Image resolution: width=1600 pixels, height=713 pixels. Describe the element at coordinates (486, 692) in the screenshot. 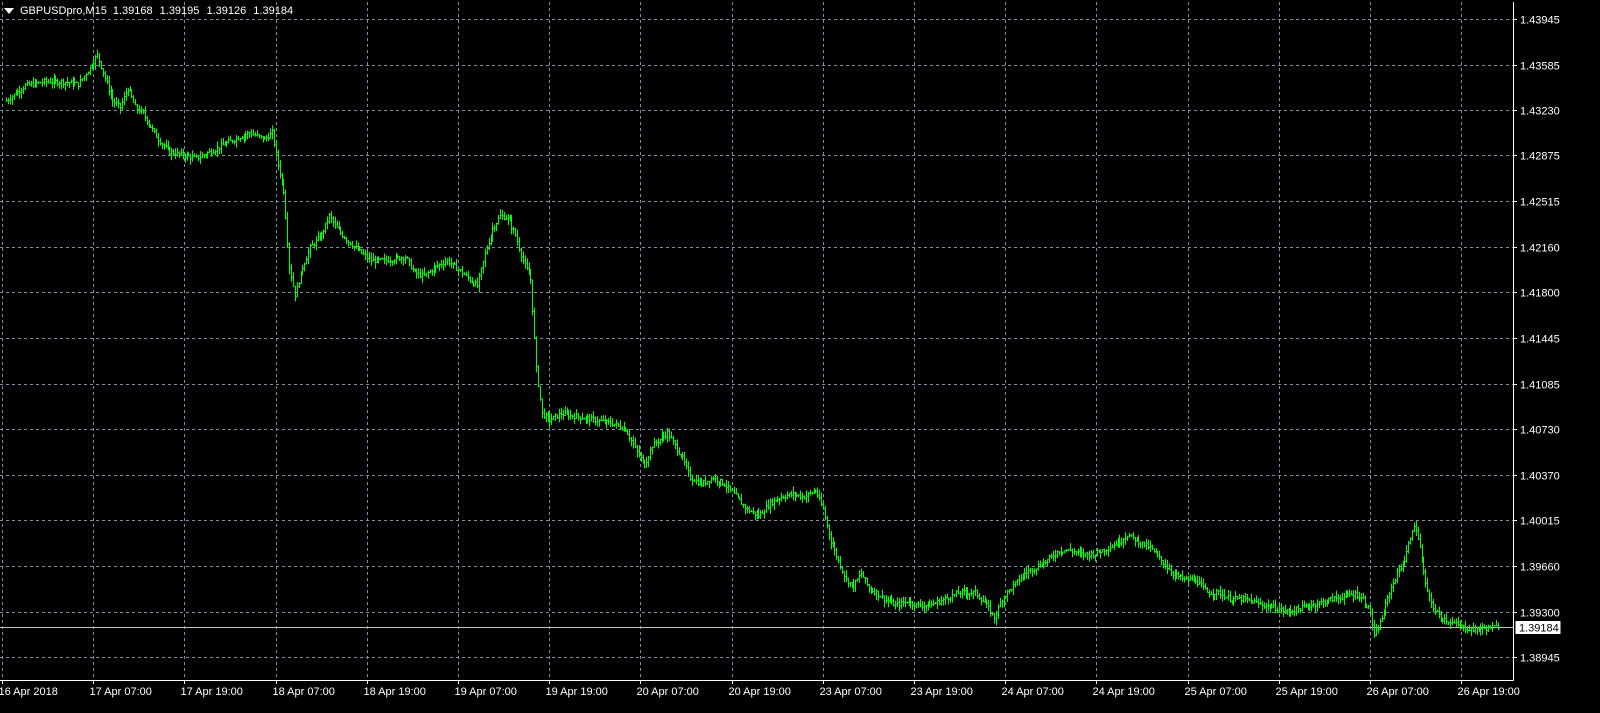

I see `x-tick-label: 19 Apr 07:00` at that location.